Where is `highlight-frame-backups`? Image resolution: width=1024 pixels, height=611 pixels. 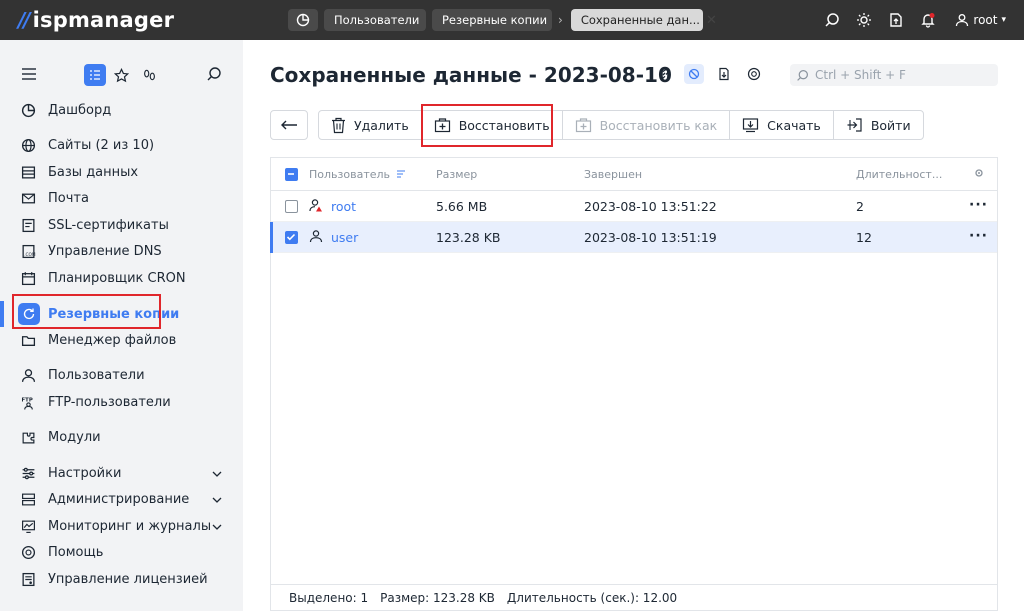 highlight-frame-backups is located at coordinates (86, 311).